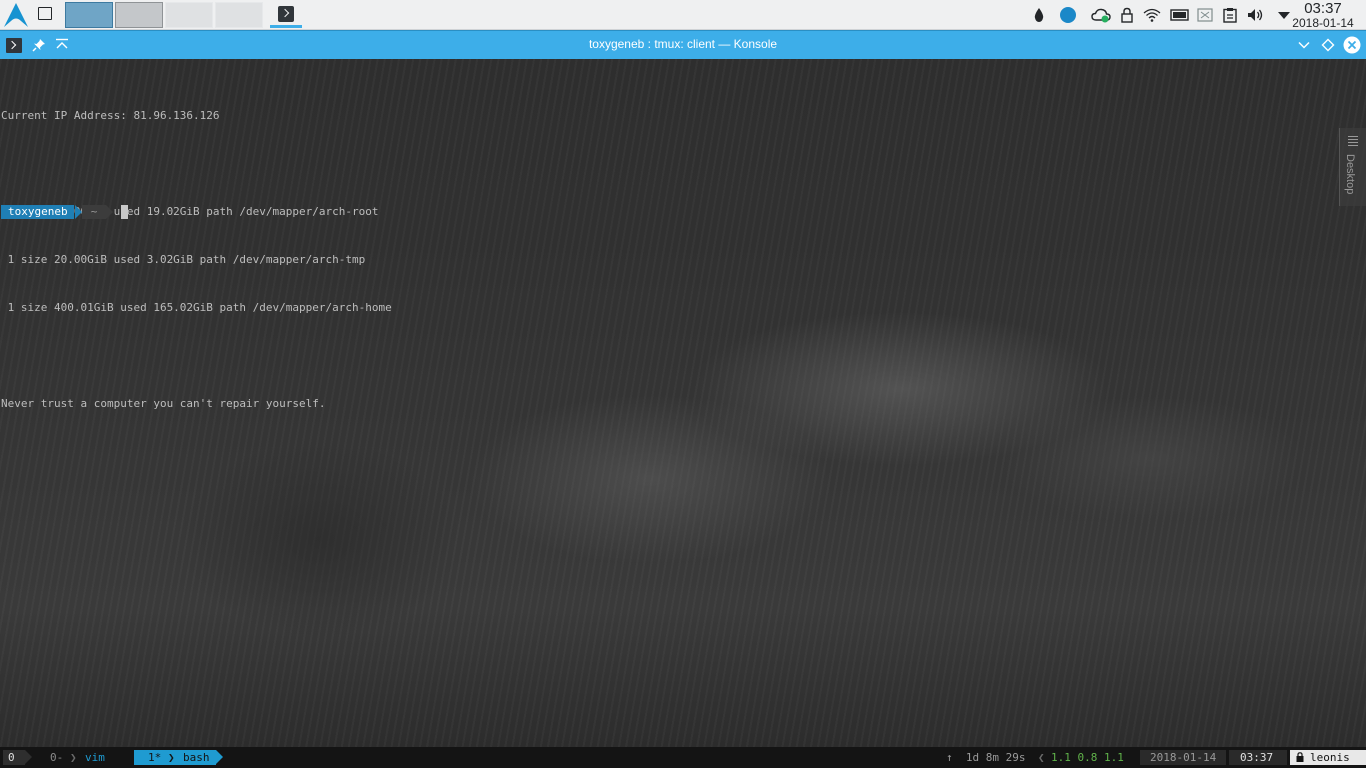 The width and height of the screenshot is (1366, 768). What do you see at coordinates (1230, 15) in the screenshot?
I see `clipboard-icon` at bounding box center [1230, 15].